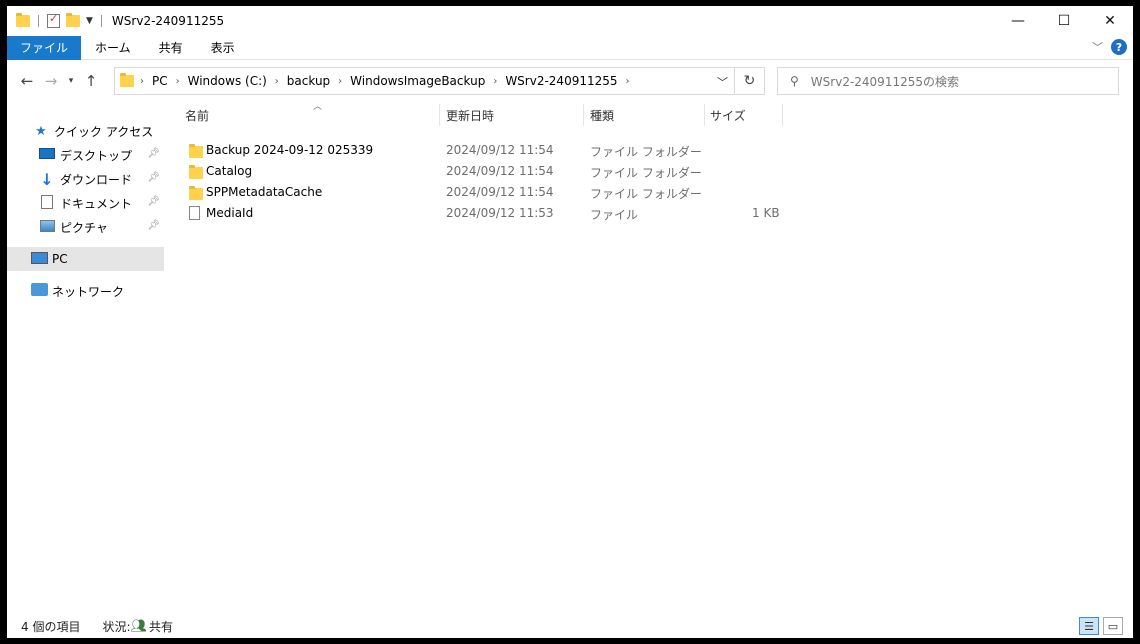  I want to click on forward-button: →, so click(51, 81).